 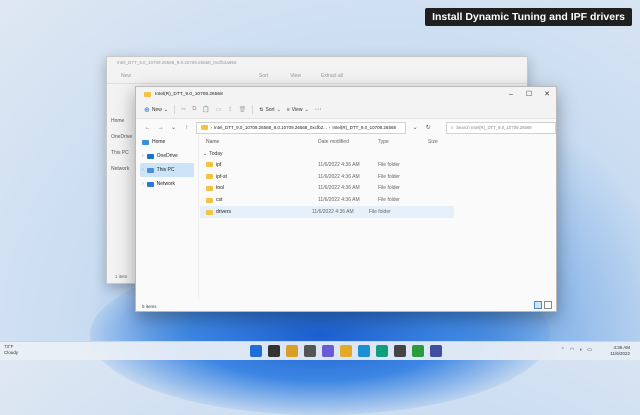 What do you see at coordinates (547, 94) in the screenshot?
I see `close-button: ✕` at bounding box center [547, 94].